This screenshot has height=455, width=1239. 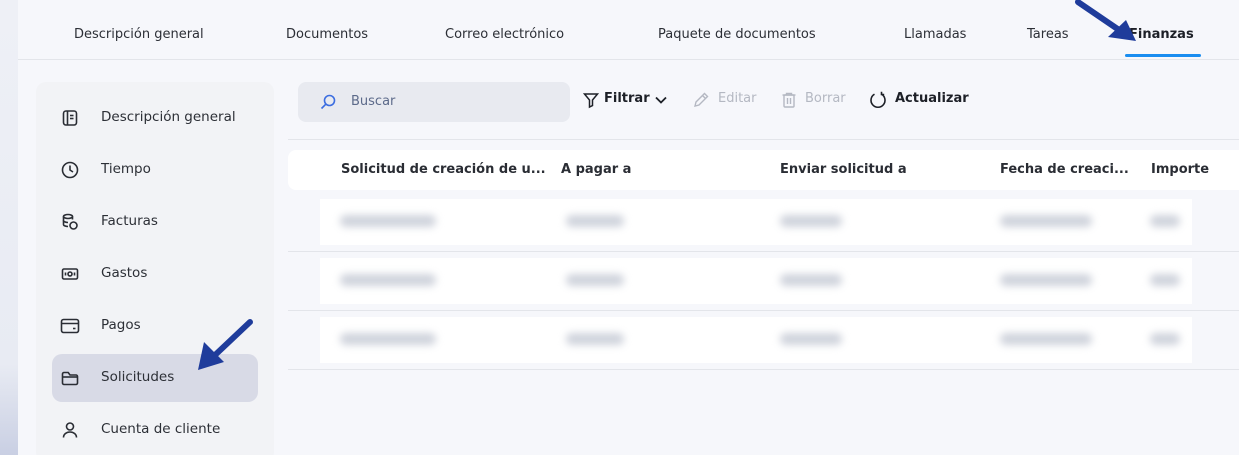 What do you see at coordinates (168, 117) in the screenshot?
I see `sidebar-item-label: Descripción general` at bounding box center [168, 117].